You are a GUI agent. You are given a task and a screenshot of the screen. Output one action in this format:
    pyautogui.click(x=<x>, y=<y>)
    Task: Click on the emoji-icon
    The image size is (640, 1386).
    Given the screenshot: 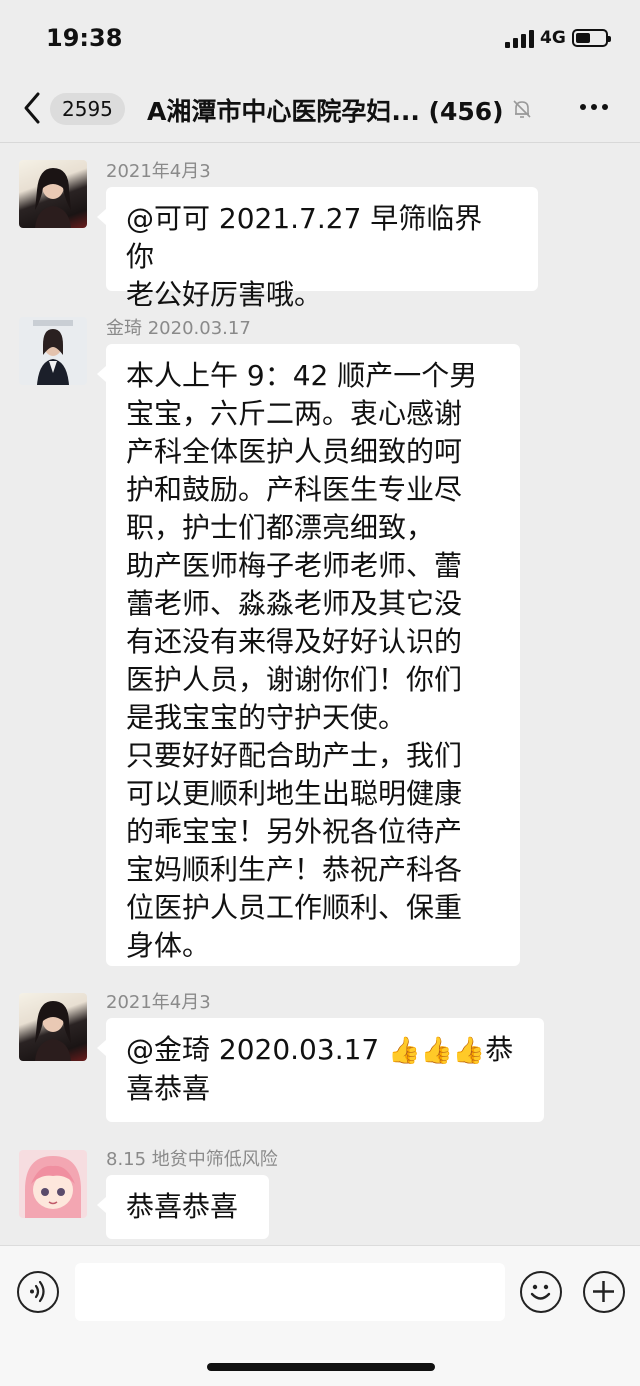 What is the action you would take?
    pyautogui.click(x=541, y=1292)
    